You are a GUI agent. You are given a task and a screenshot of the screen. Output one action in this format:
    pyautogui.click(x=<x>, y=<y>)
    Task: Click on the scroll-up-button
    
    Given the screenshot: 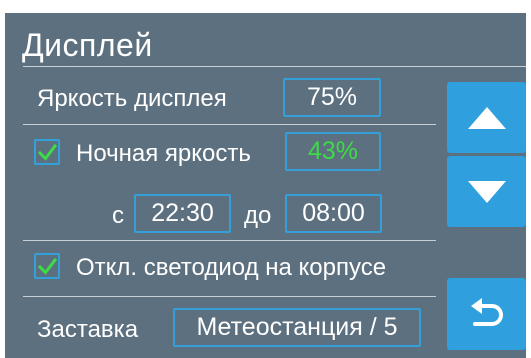 What is the action you would take?
    pyautogui.click(x=486, y=117)
    